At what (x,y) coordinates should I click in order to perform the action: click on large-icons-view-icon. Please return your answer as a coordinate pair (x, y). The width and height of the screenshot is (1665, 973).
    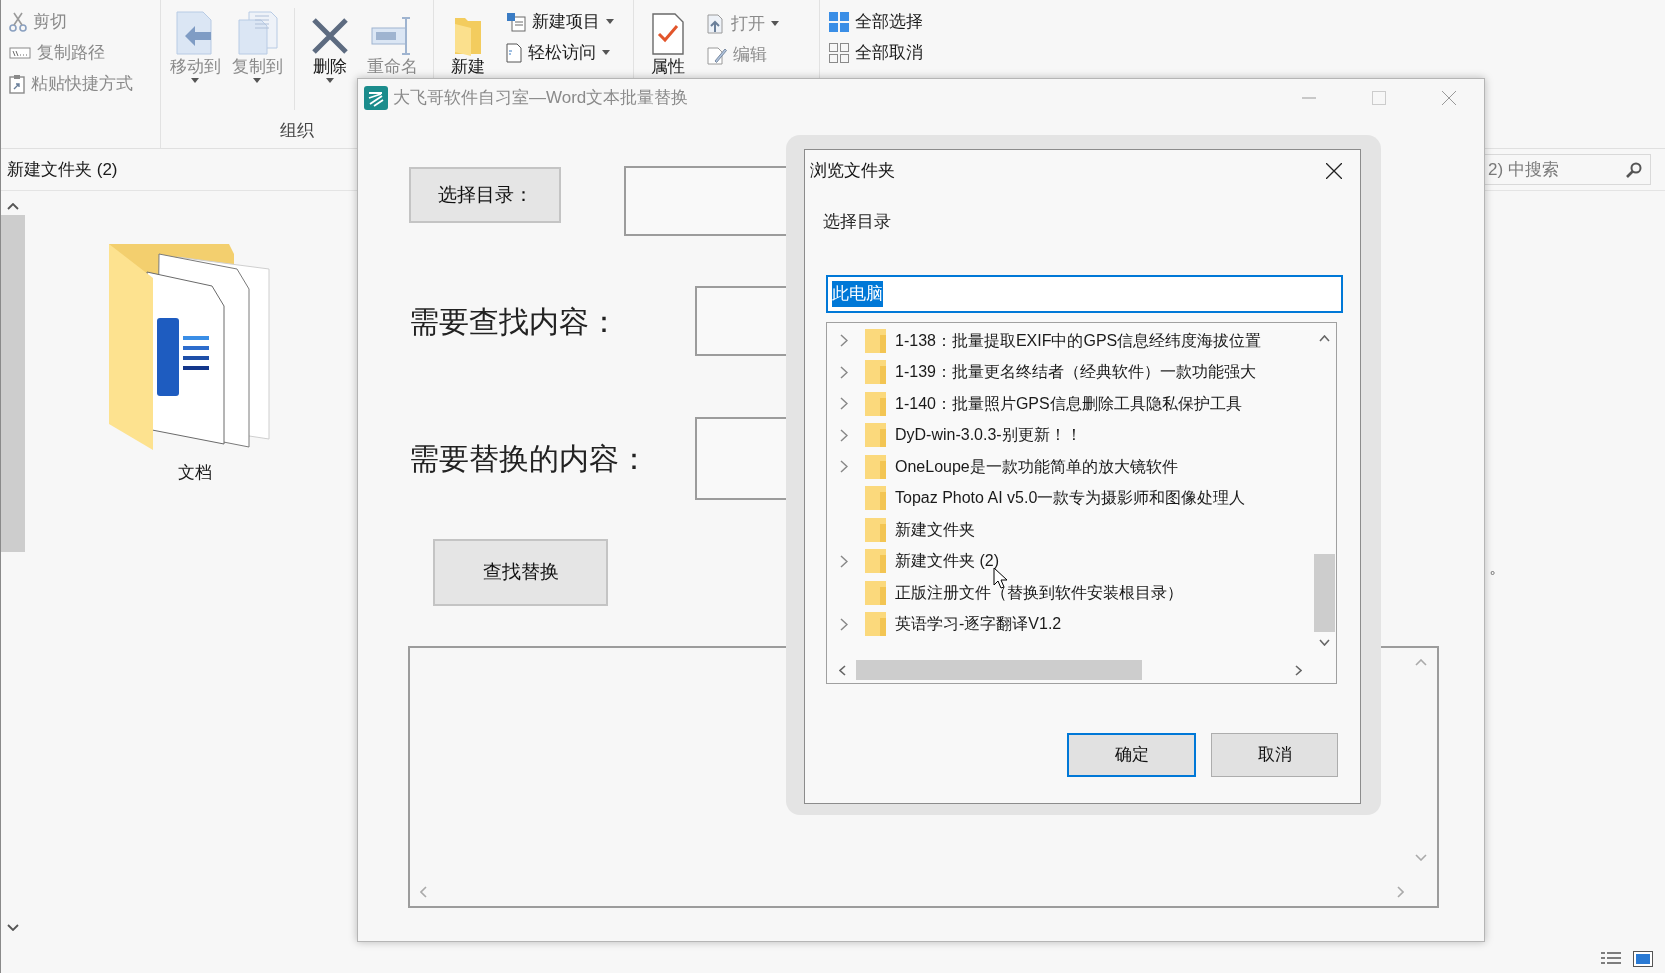
    Looking at the image, I should click on (1643, 959).